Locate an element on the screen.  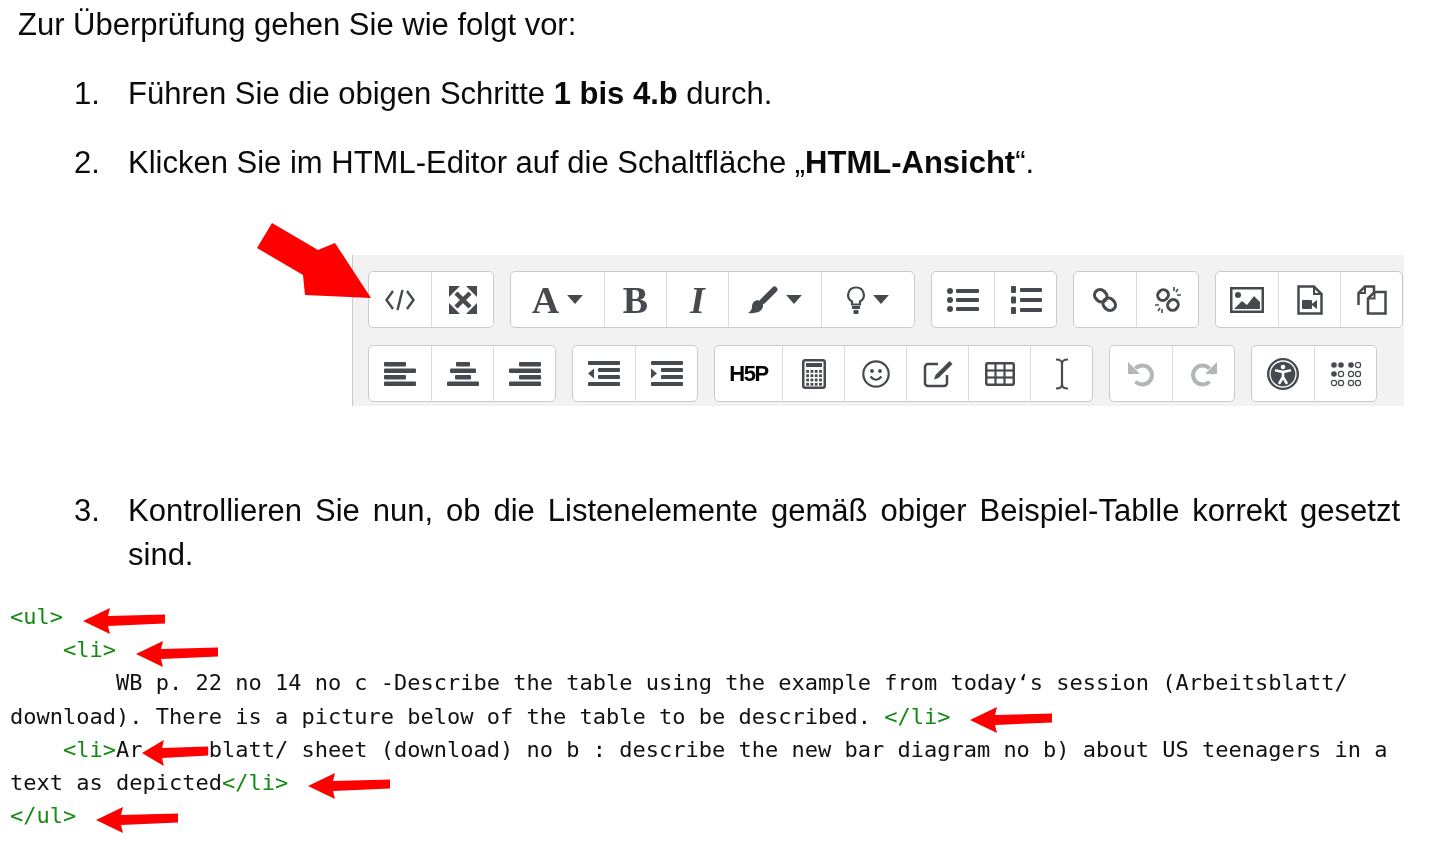
expand-icon is located at coordinates (462, 299).